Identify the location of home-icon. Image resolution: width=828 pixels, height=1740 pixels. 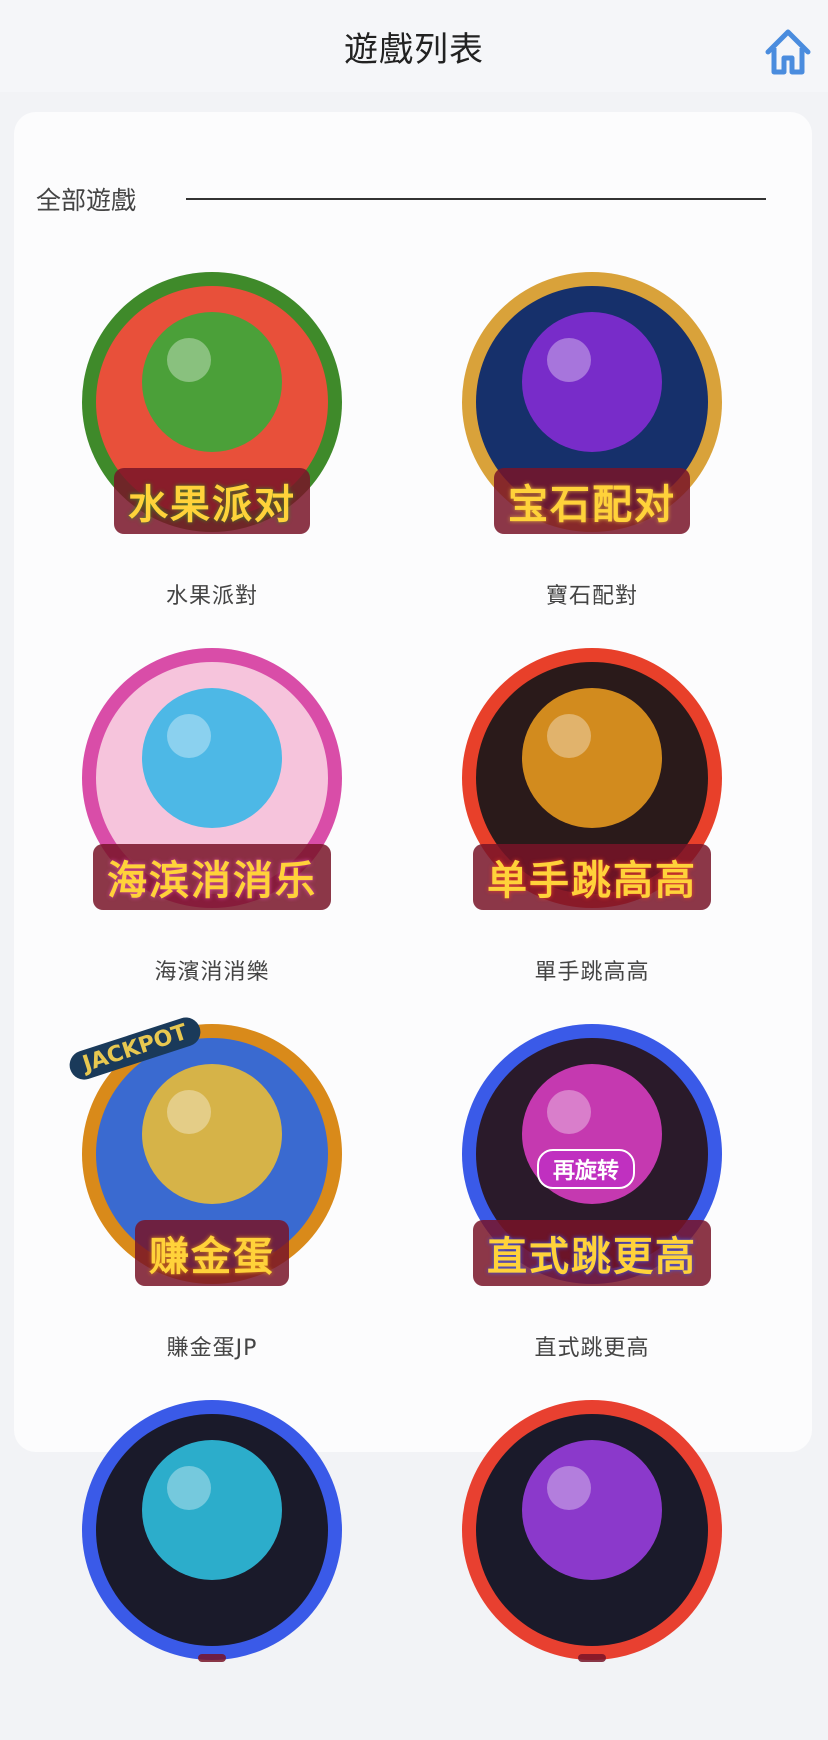
(788, 52).